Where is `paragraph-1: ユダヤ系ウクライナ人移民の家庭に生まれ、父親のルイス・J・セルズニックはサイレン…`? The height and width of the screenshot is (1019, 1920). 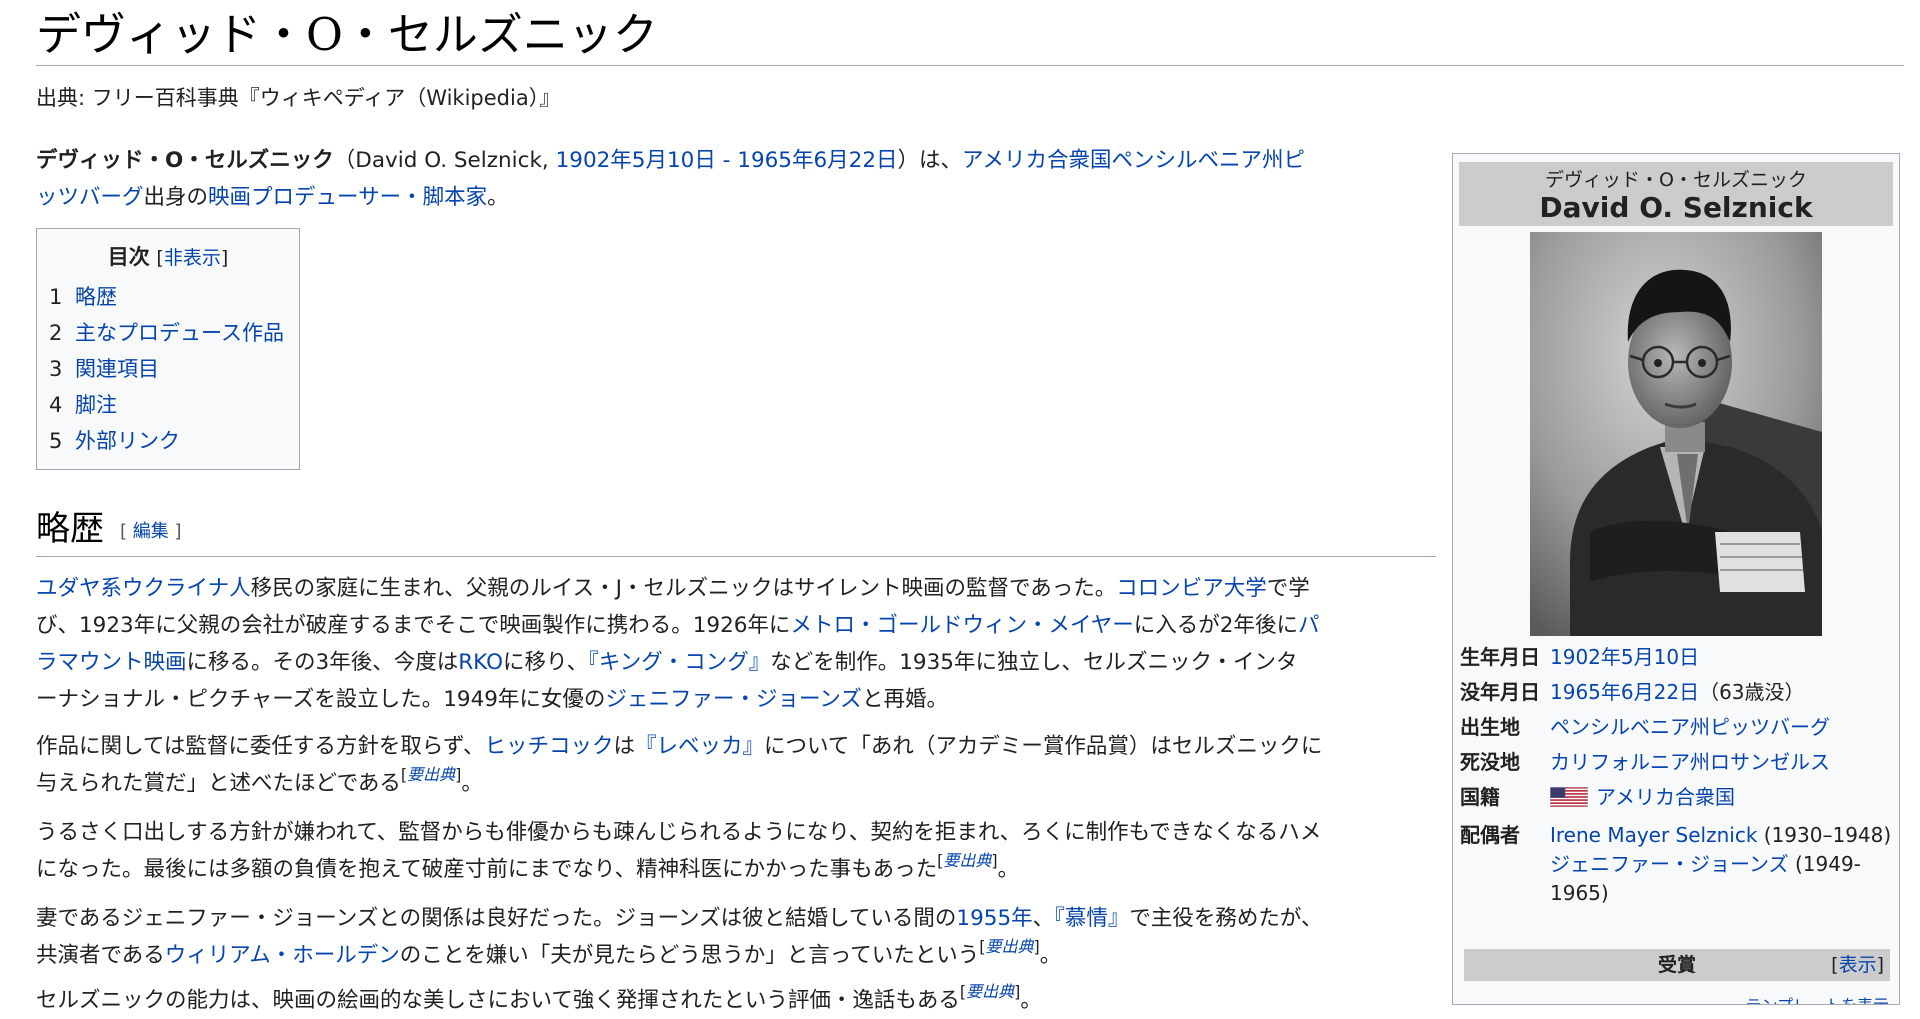
paragraph-1: ユダヤ系ウクライナ人移民の家庭に生まれ、父親のルイス・J・セルズニックはサイレン… is located at coordinates (736, 644).